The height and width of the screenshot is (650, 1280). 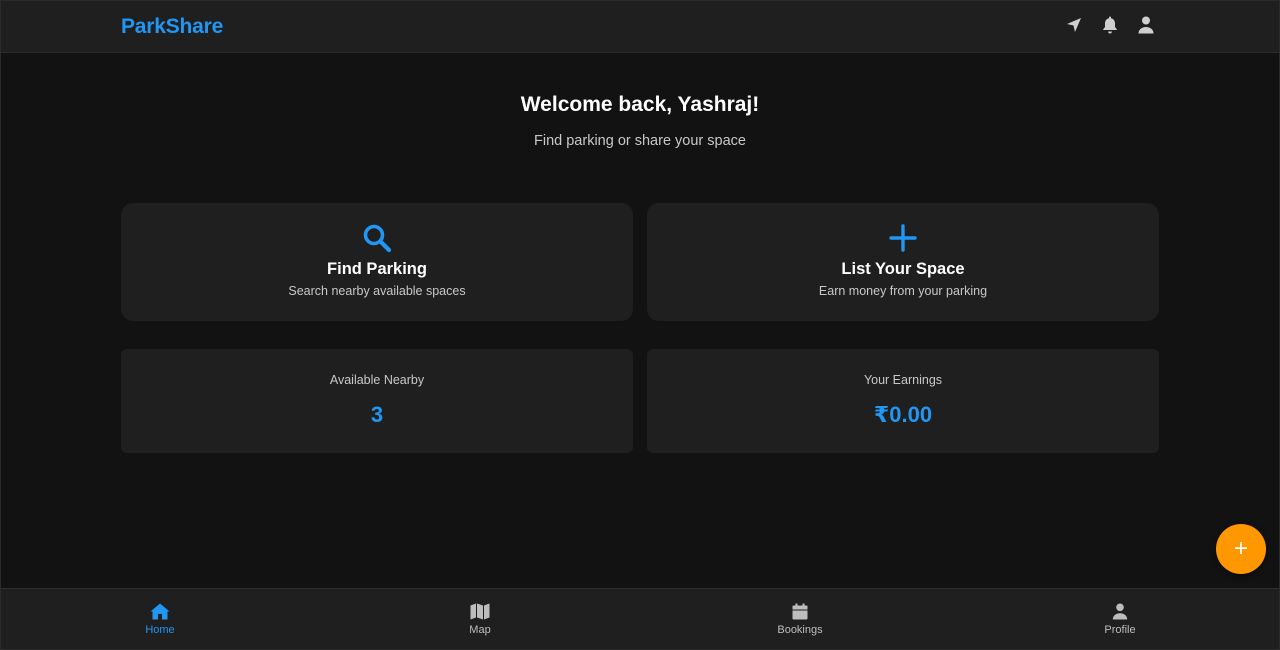 I want to click on top-bar-actions, so click(x=1110, y=25).